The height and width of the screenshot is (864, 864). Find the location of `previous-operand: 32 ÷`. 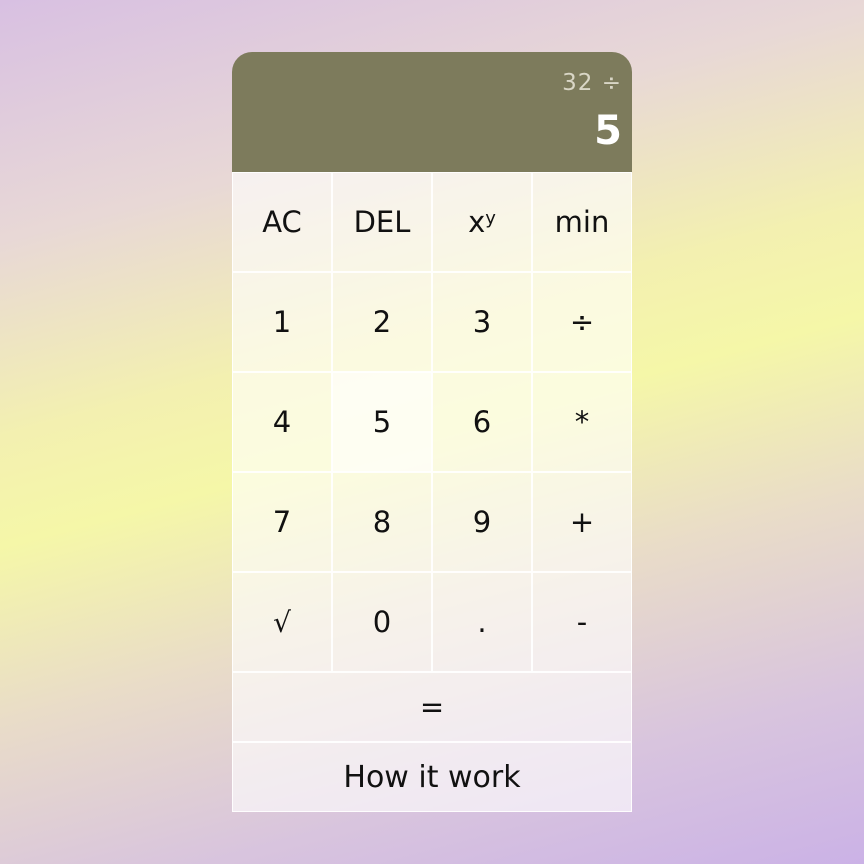

previous-operand: 32 ÷ is located at coordinates (592, 83).